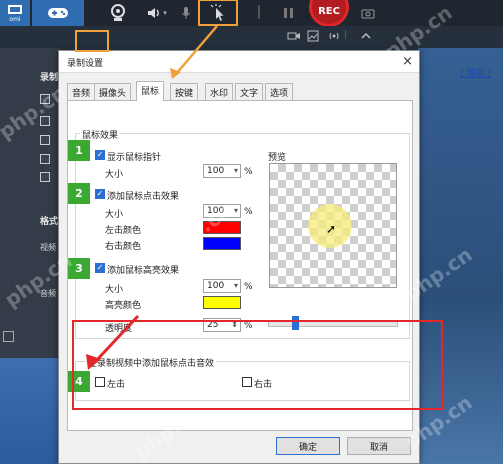  What do you see at coordinates (216, 211) in the screenshot?
I see `click-size-value: 100` at bounding box center [216, 211].